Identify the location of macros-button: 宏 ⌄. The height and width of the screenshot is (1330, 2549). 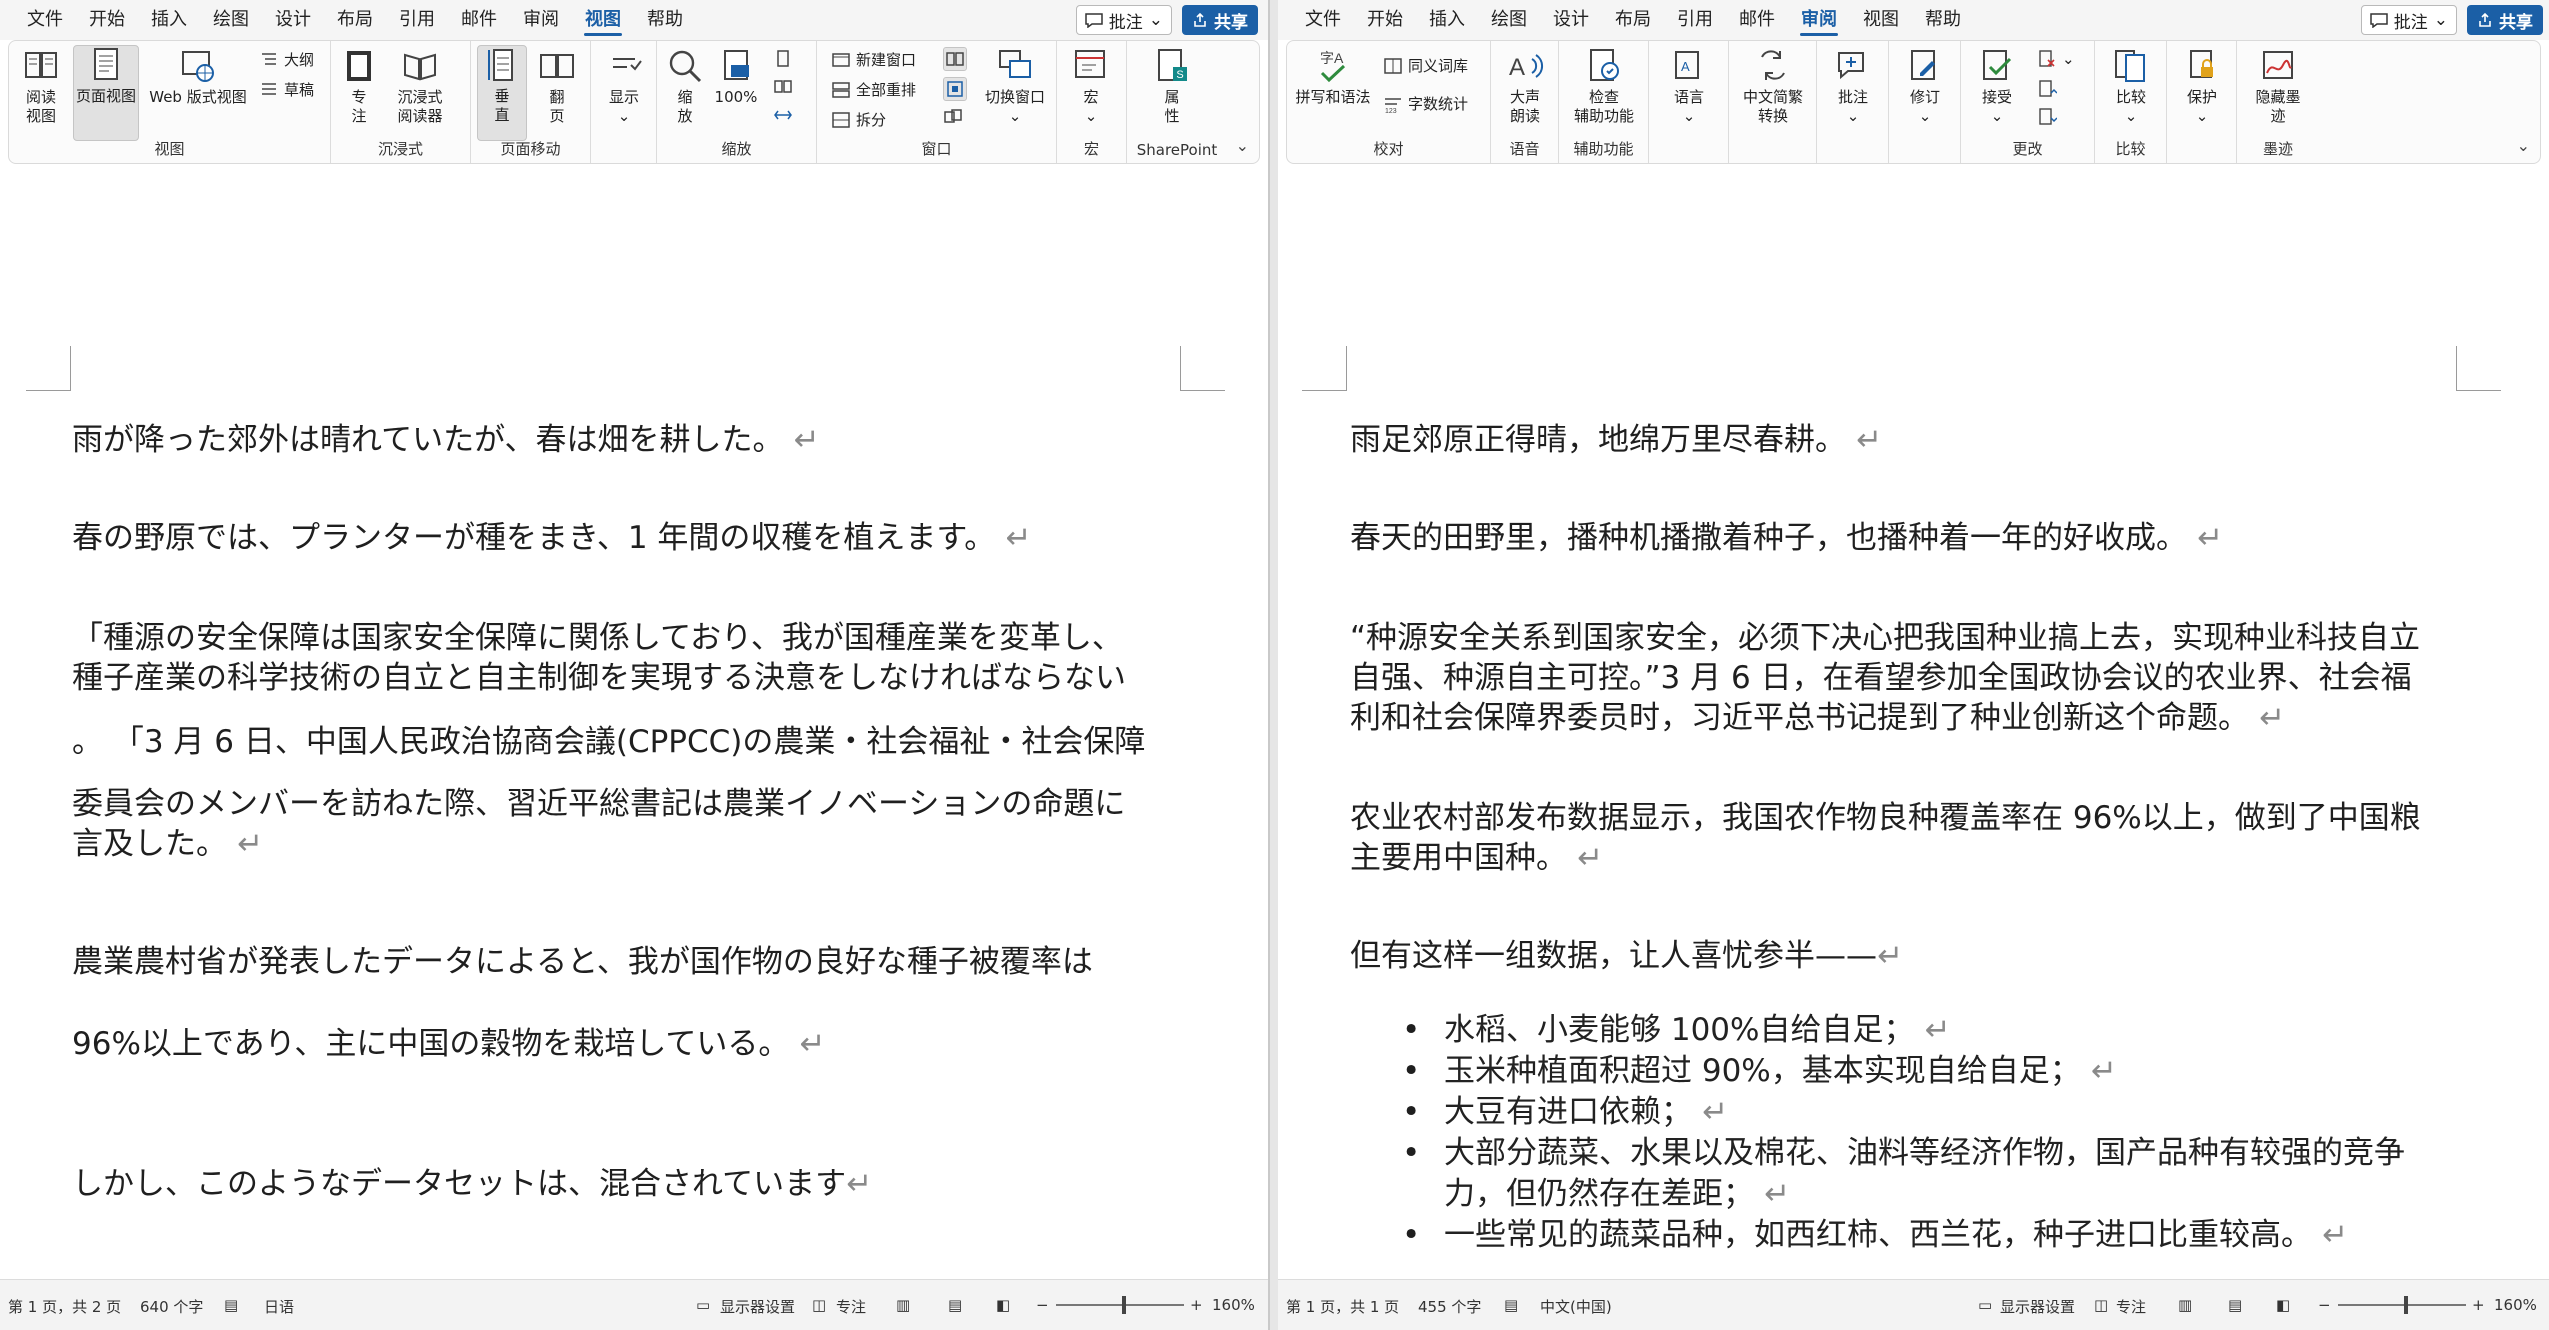
(1091, 86).